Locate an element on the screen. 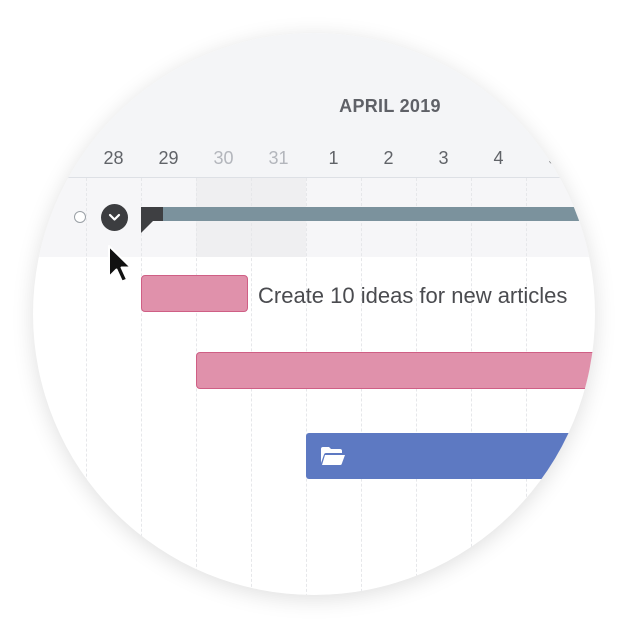  mouse-pointer-icon is located at coordinates (120, 266).